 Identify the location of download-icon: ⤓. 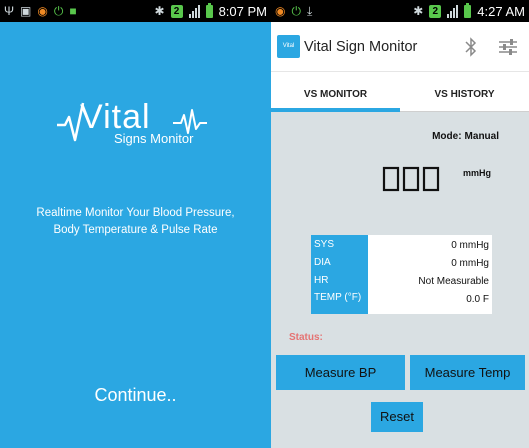
(309, 11).